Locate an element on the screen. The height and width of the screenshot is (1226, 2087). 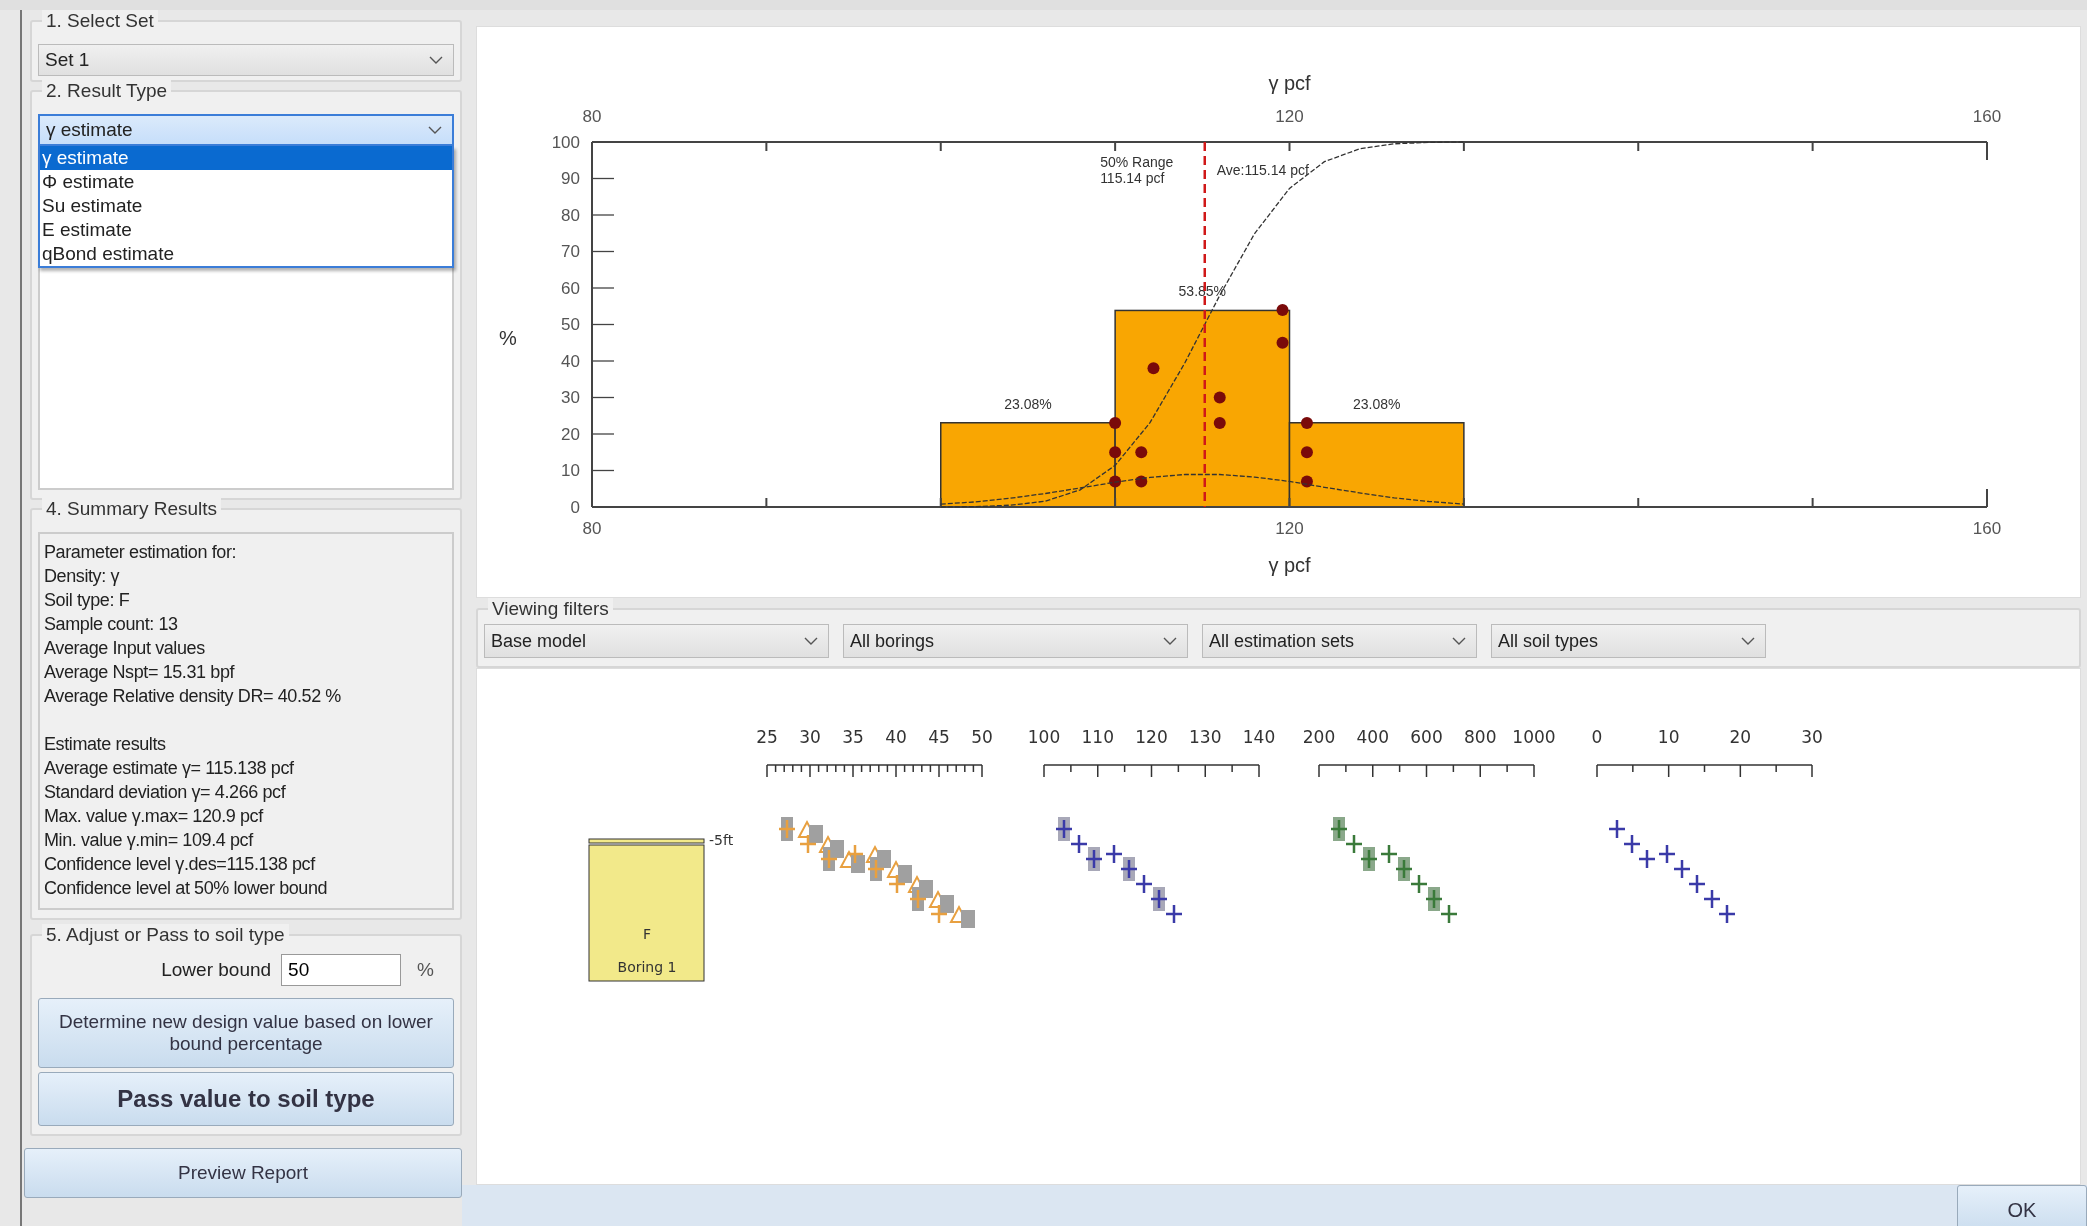
scale-tick-label: 0 is located at coordinates (1597, 737).